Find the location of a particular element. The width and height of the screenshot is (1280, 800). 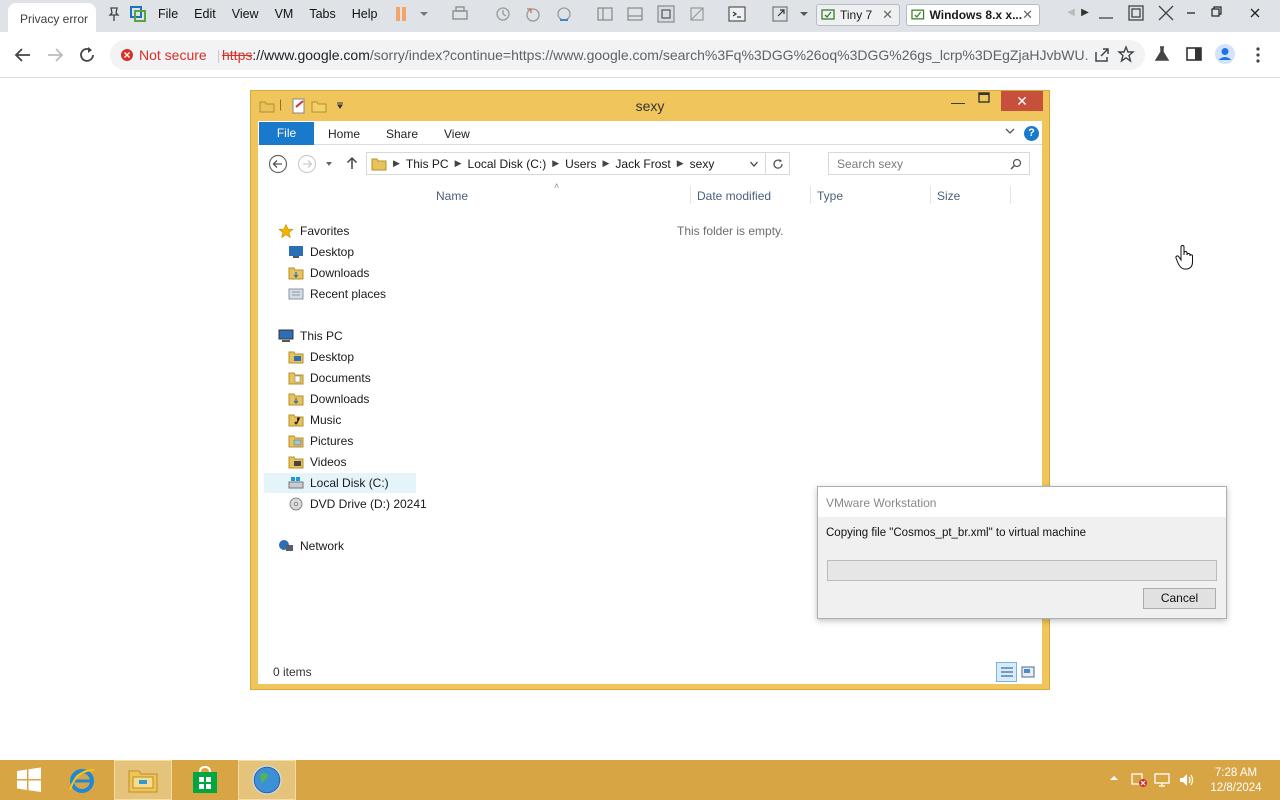

vm-tab-windows8: Windows 8.x x... ✕ is located at coordinates (973, 15).